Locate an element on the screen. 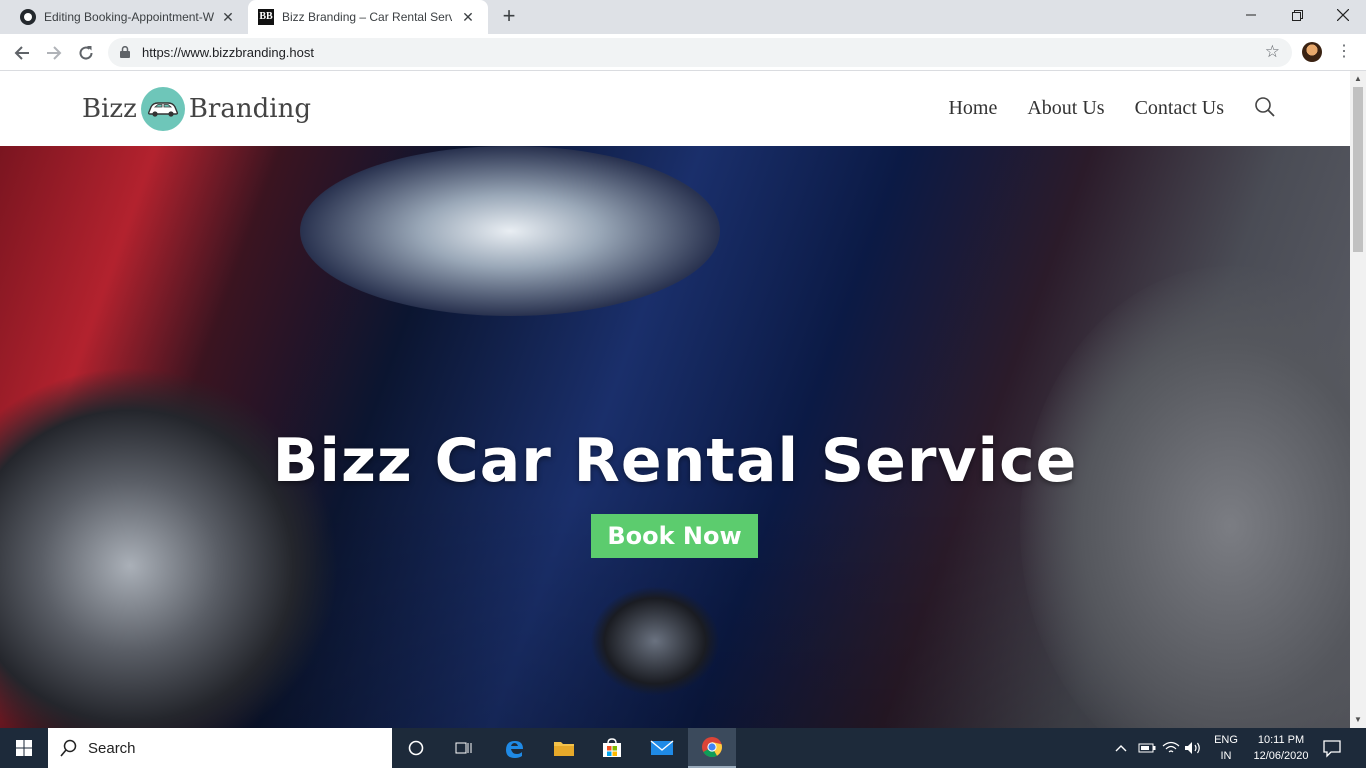 This screenshot has height=768, width=1366. address-bar: https://www.bizzbranding.host ☆ is located at coordinates (700, 52).